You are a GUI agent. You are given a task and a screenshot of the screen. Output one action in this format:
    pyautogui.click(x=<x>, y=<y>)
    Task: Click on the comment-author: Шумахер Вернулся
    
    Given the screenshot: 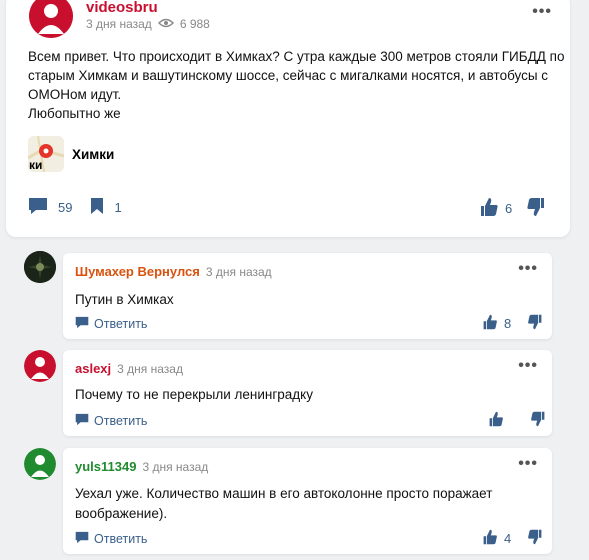 What is the action you would take?
    pyautogui.click(x=137, y=271)
    